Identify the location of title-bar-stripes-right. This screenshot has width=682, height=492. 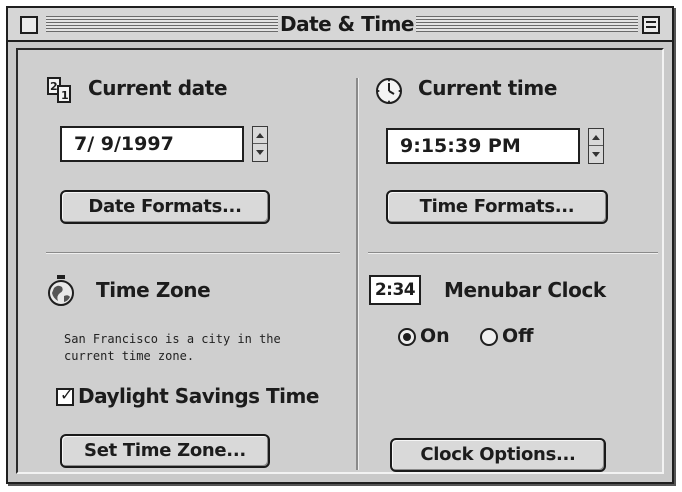
(527, 24).